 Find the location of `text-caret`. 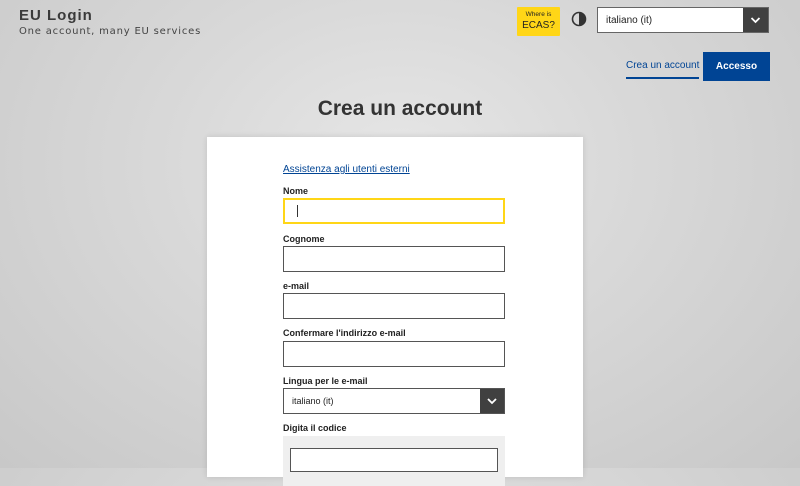

text-caret is located at coordinates (297, 211).